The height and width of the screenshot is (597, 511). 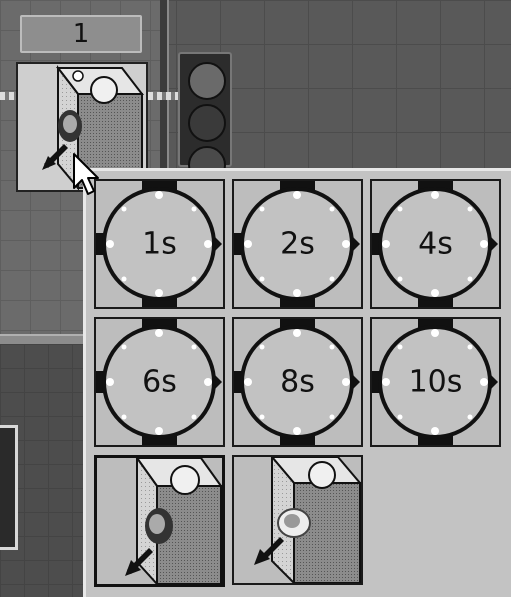 What do you see at coordinates (207, 81) in the screenshot?
I see `traffic-light-top-lamp` at bounding box center [207, 81].